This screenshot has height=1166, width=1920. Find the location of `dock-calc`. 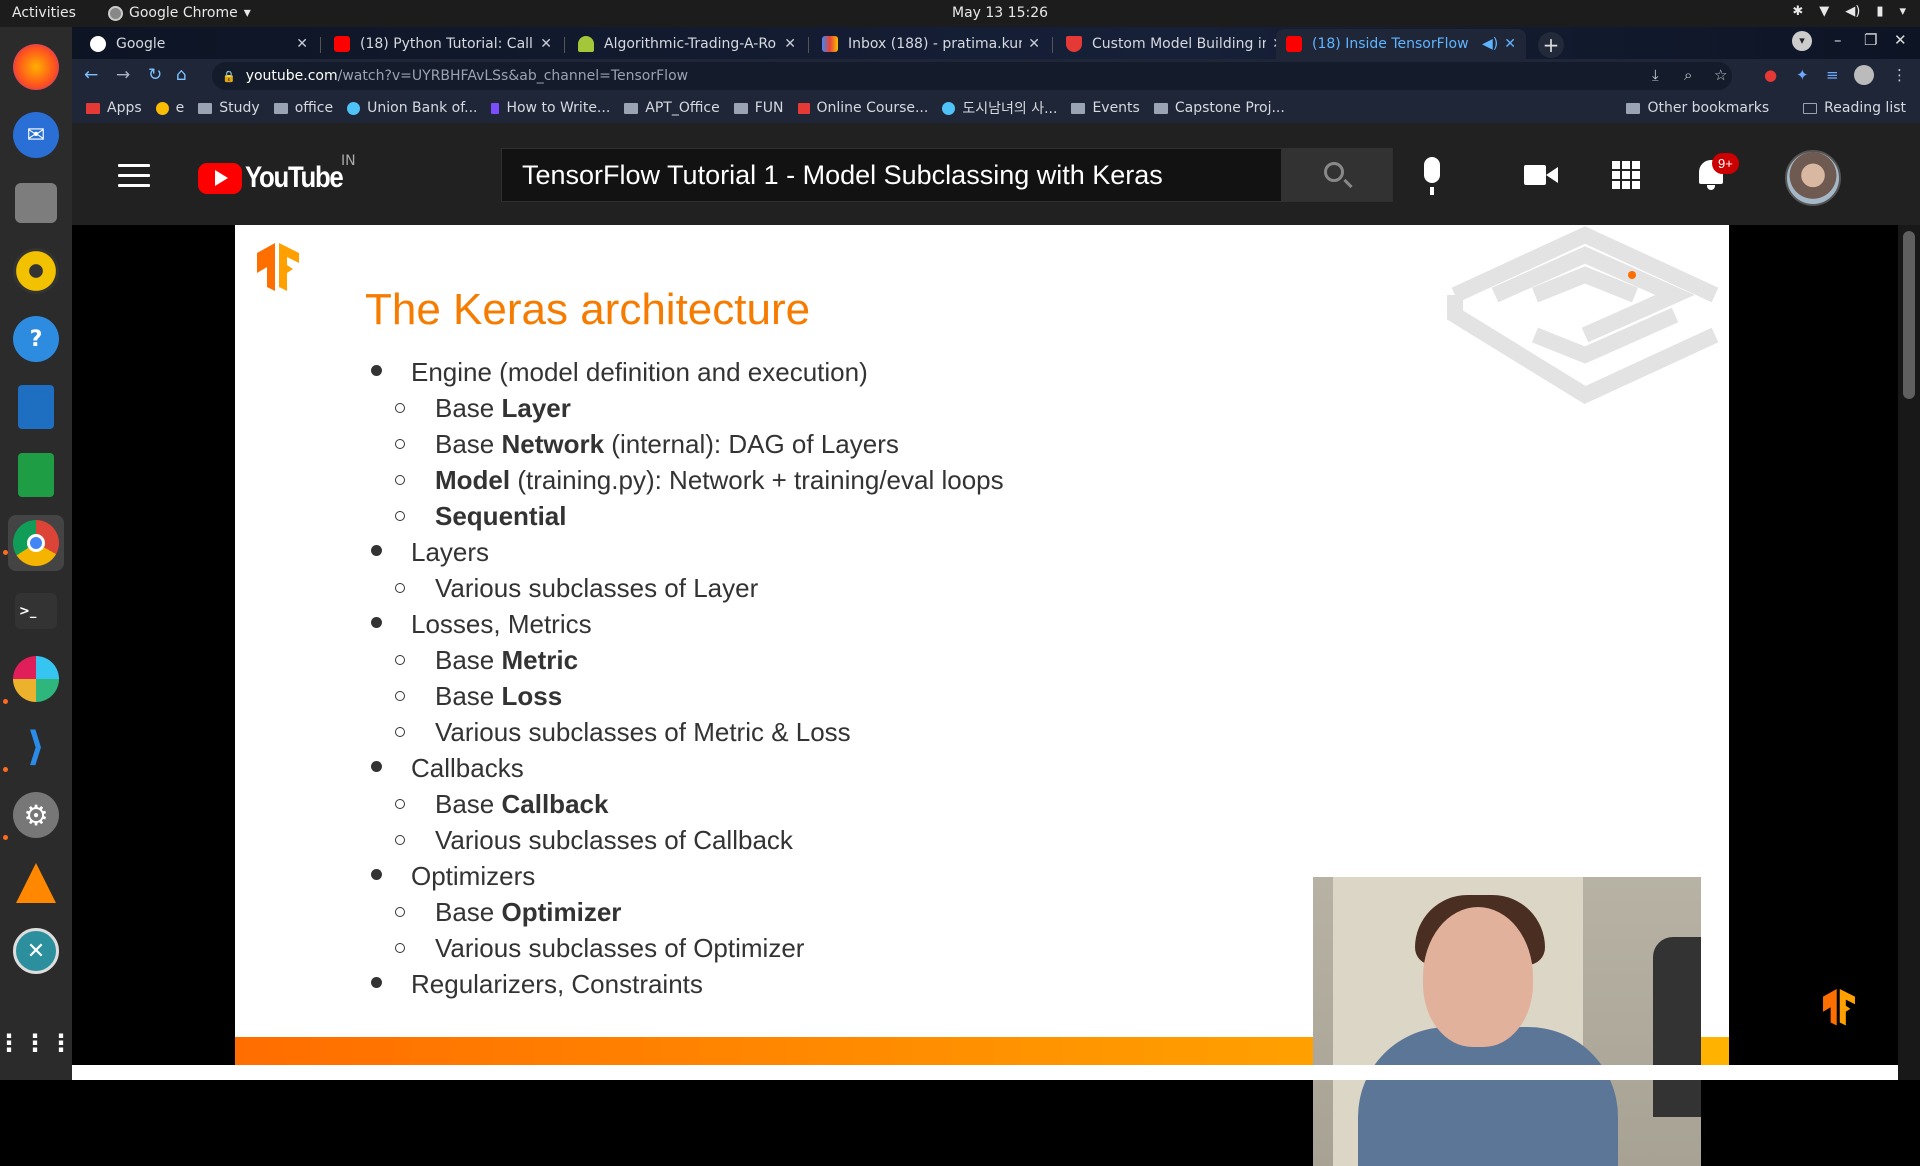

dock-calc is located at coordinates (36, 475).